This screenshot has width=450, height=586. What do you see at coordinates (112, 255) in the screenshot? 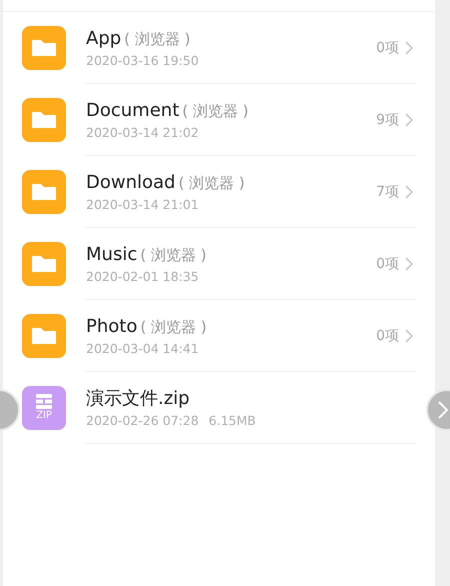
I see `file-name: Music` at bounding box center [112, 255].